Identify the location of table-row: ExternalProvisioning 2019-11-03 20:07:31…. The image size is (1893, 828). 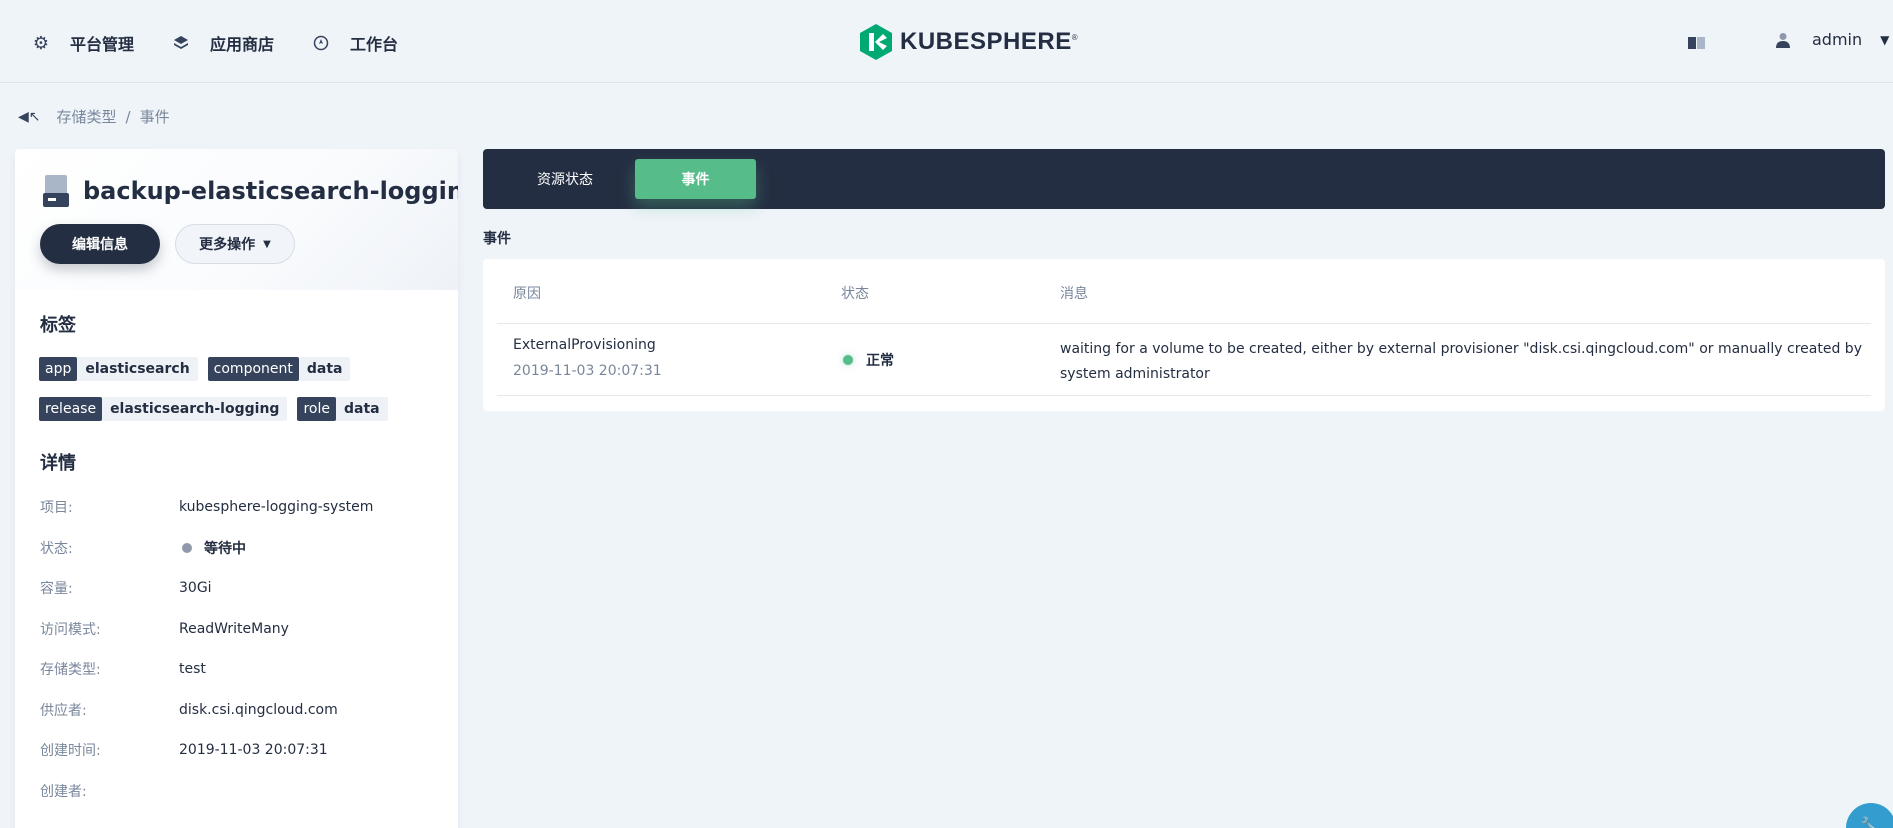
(1184, 360).